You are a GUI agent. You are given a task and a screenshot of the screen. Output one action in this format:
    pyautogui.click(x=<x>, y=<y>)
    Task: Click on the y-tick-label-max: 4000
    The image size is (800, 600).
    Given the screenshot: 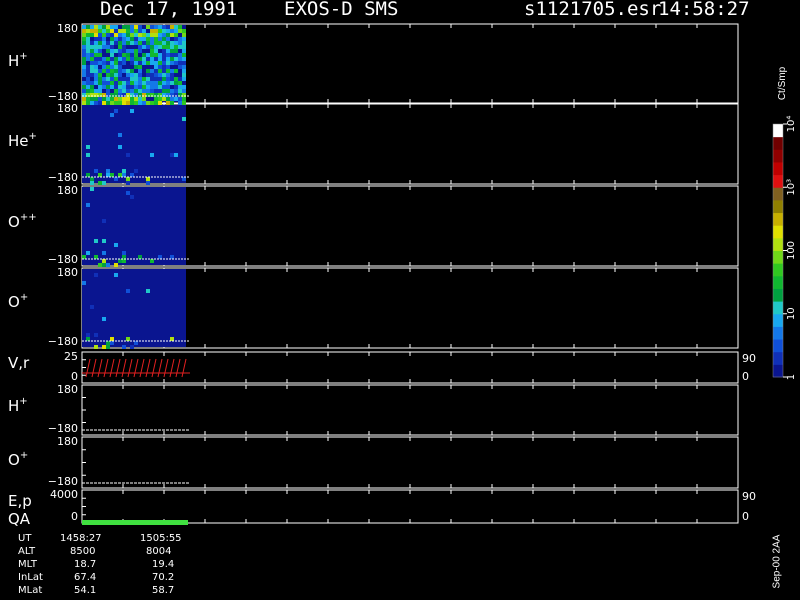 What is the action you would take?
    pyautogui.click(x=64, y=494)
    